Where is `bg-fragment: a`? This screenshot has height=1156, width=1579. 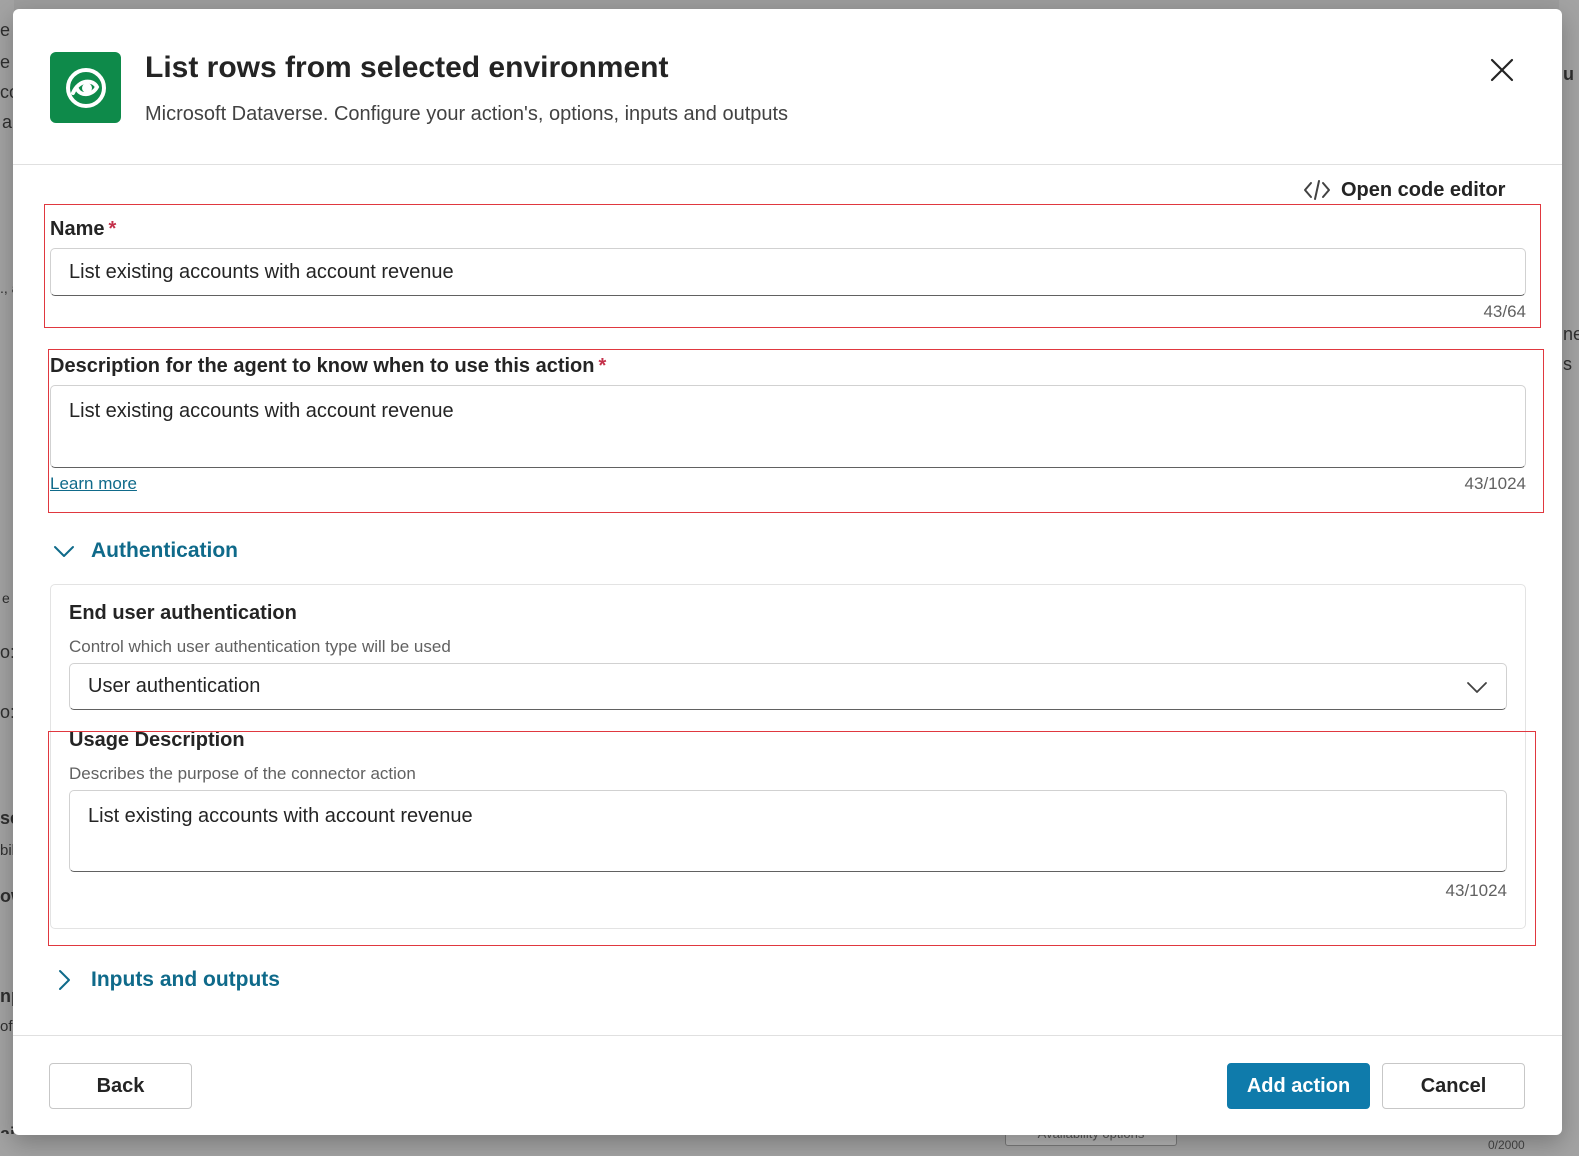 bg-fragment: a is located at coordinates (7, 122).